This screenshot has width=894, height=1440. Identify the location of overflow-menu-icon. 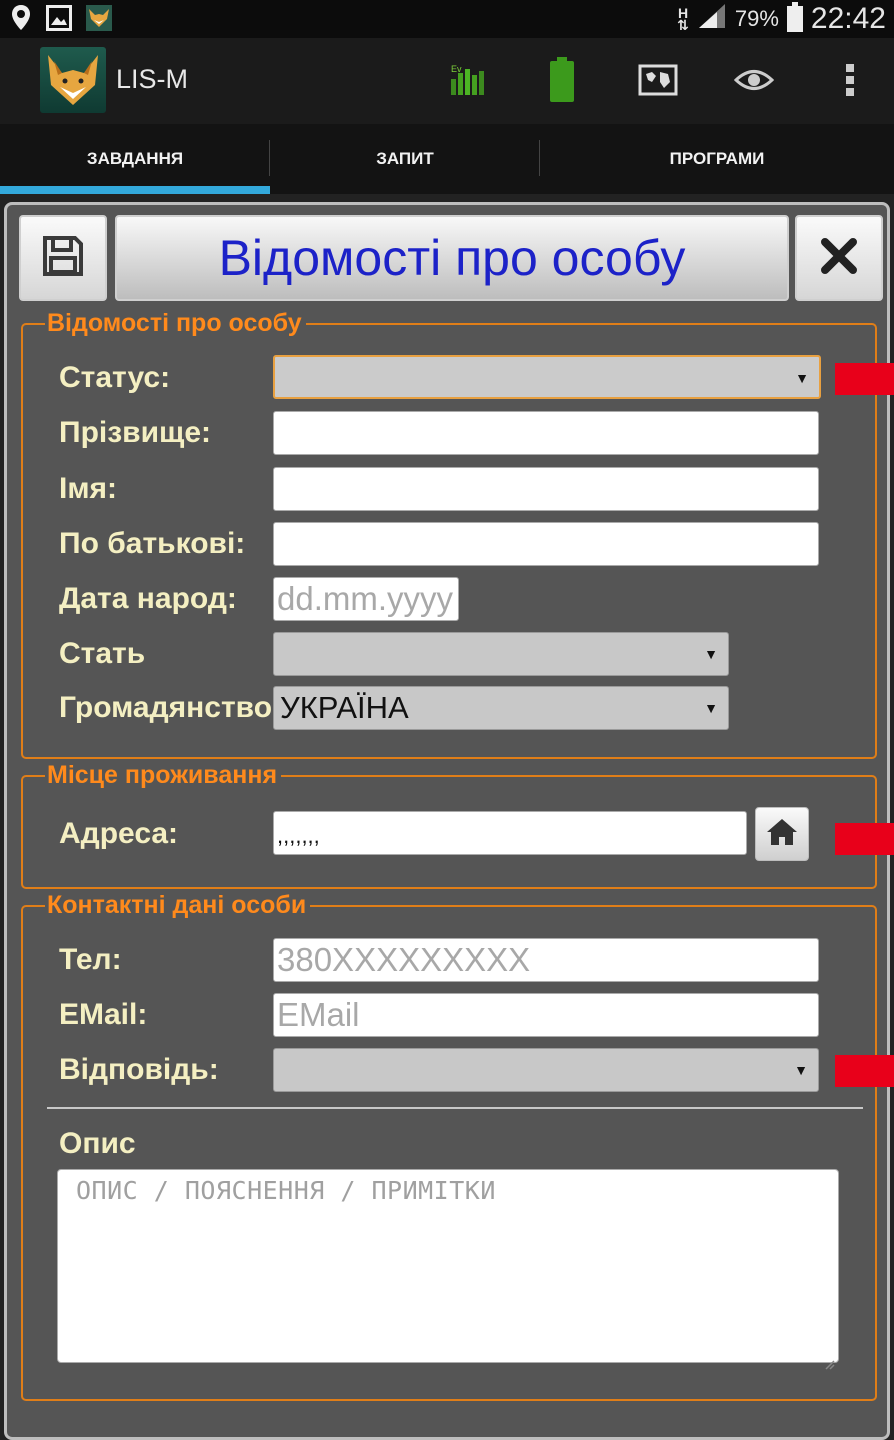
(850, 80).